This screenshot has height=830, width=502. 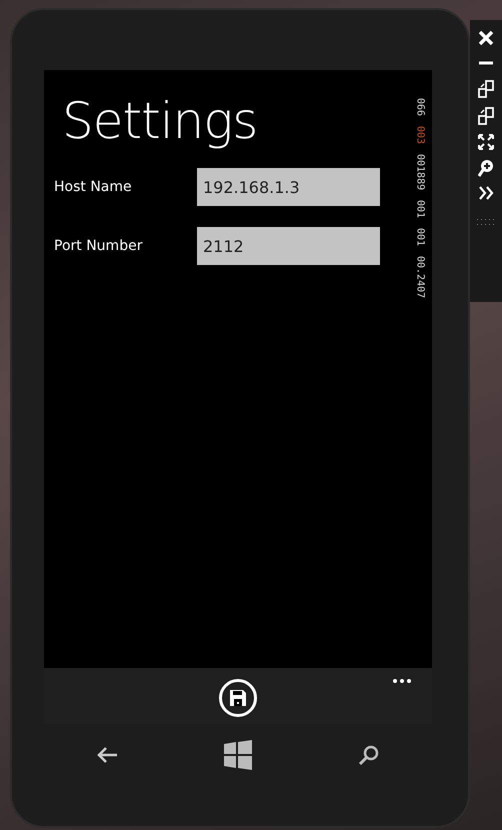 I want to click on fit-to-screen-button, so click(x=486, y=142).